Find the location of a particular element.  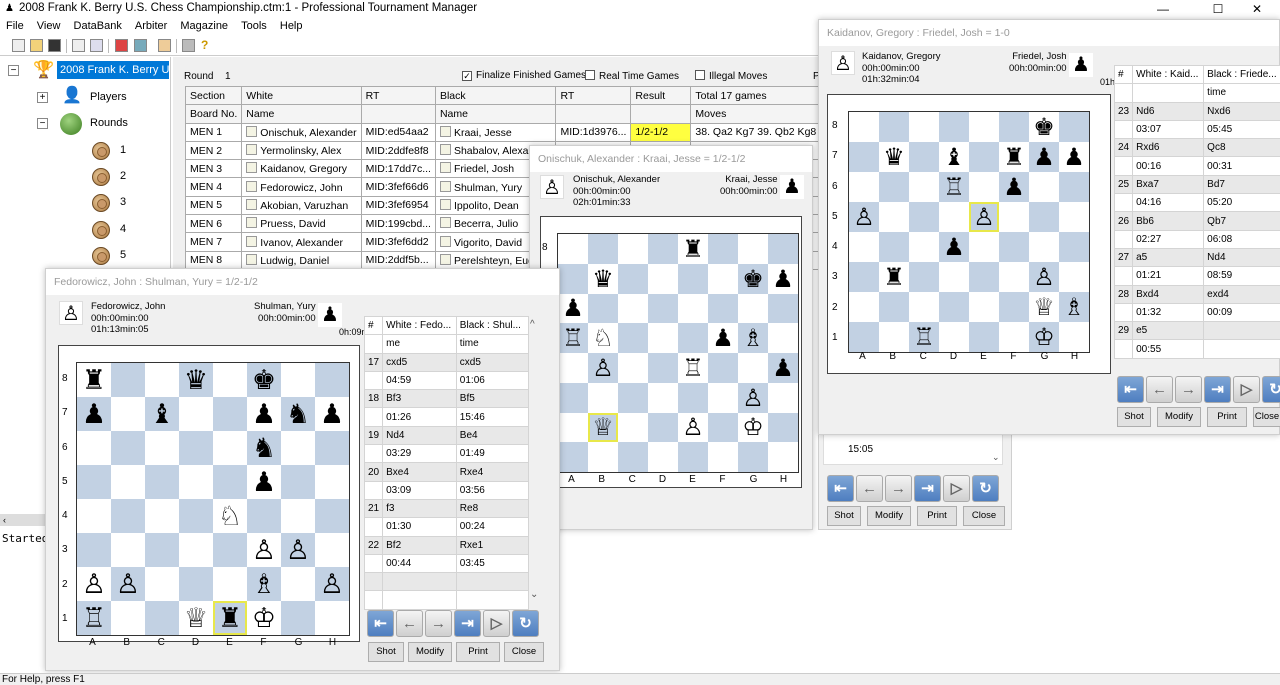

last-move-icon: ⇥ is located at coordinates (927, 488).